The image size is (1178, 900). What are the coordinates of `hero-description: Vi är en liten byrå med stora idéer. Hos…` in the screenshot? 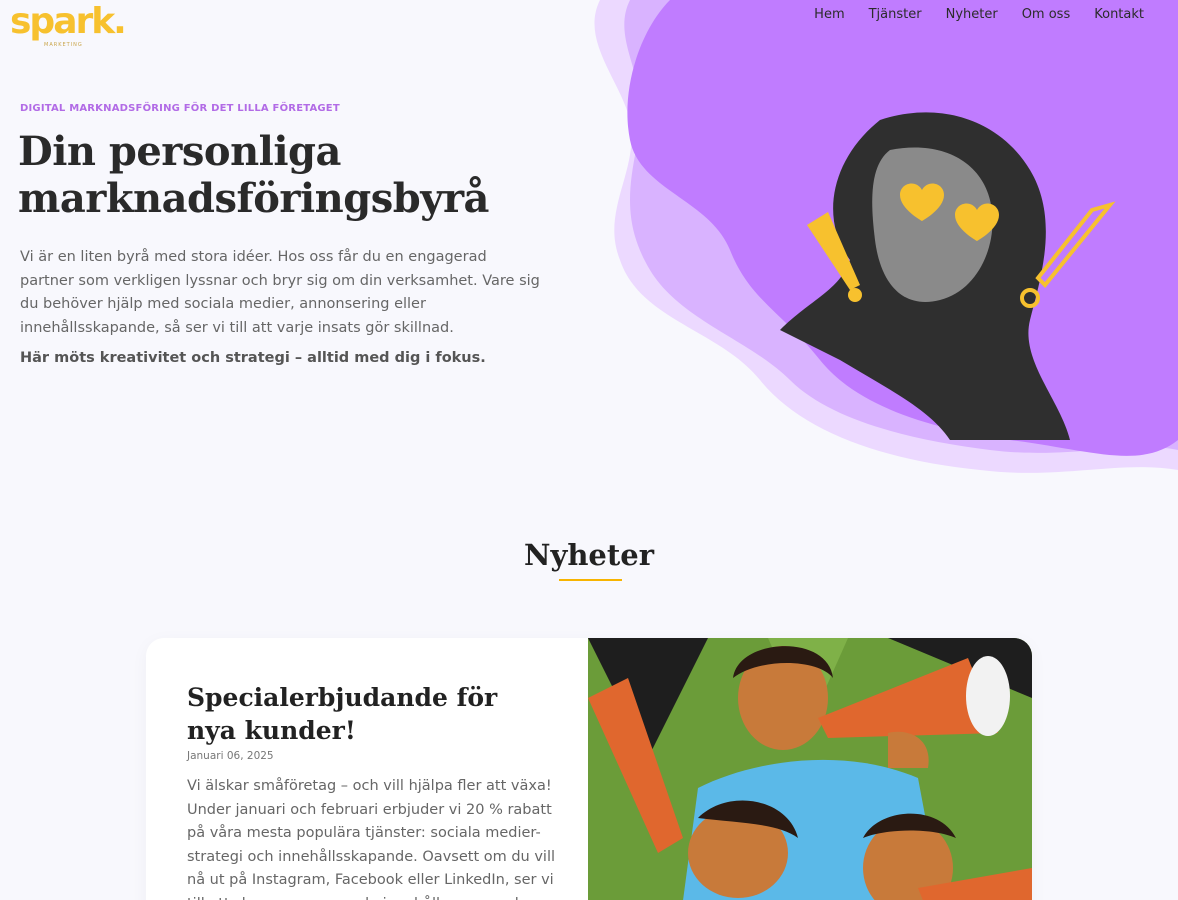 It's located at (280, 292).